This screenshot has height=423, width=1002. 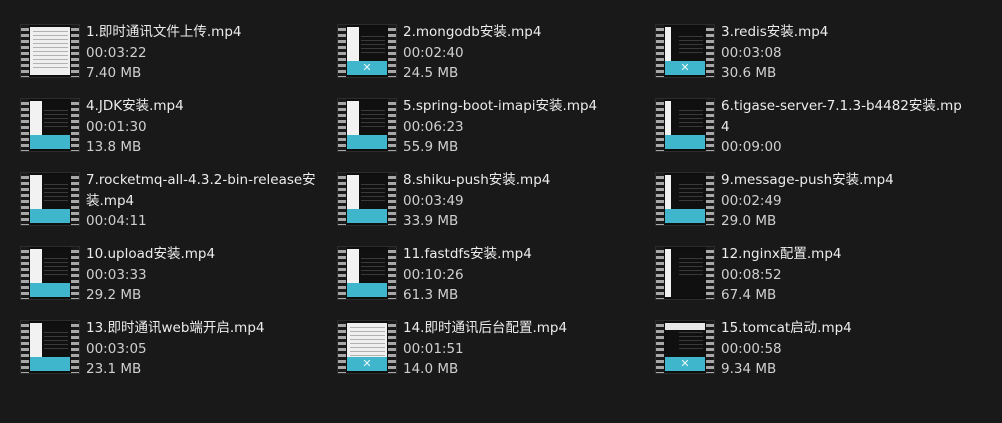 What do you see at coordinates (151, 254) in the screenshot?
I see `file-name: 10.upload安装.mp4` at bounding box center [151, 254].